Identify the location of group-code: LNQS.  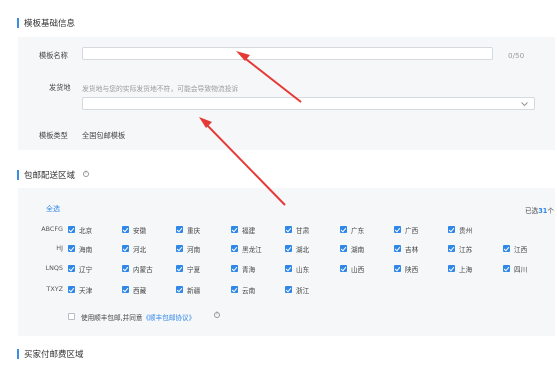
(54, 268).